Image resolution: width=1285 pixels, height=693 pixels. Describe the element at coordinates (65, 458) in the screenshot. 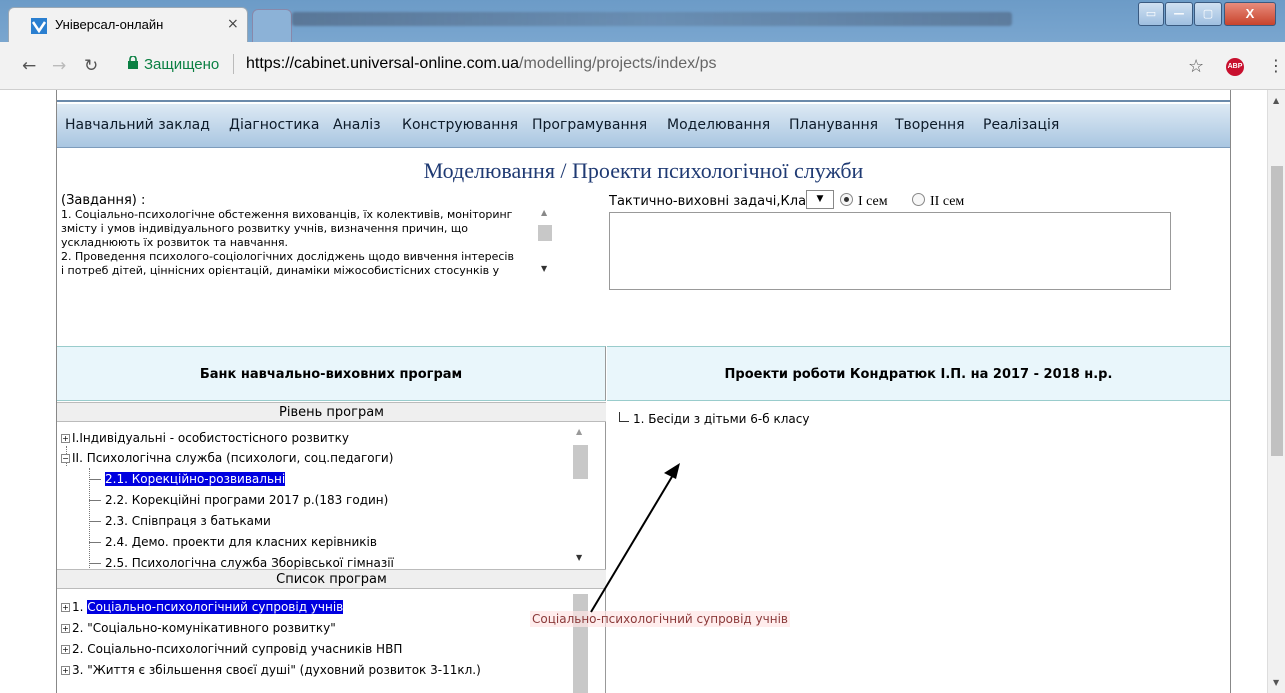

I see `collapse-minus-icon: −` at that location.